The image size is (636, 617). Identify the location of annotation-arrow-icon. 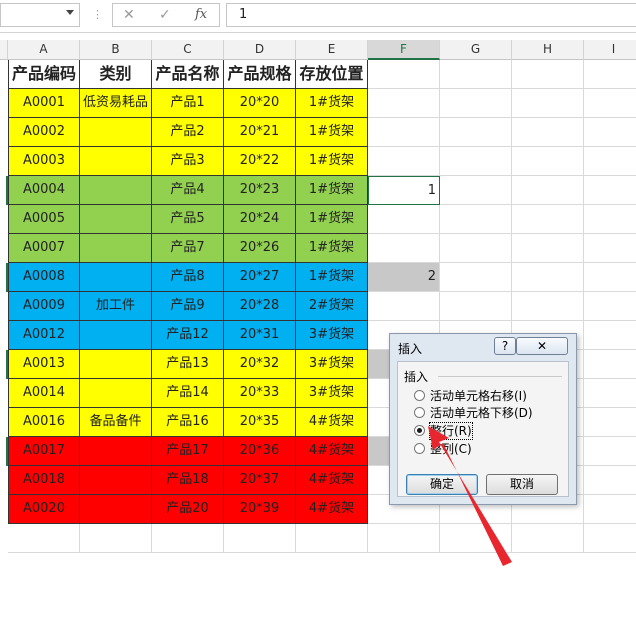
(470, 496).